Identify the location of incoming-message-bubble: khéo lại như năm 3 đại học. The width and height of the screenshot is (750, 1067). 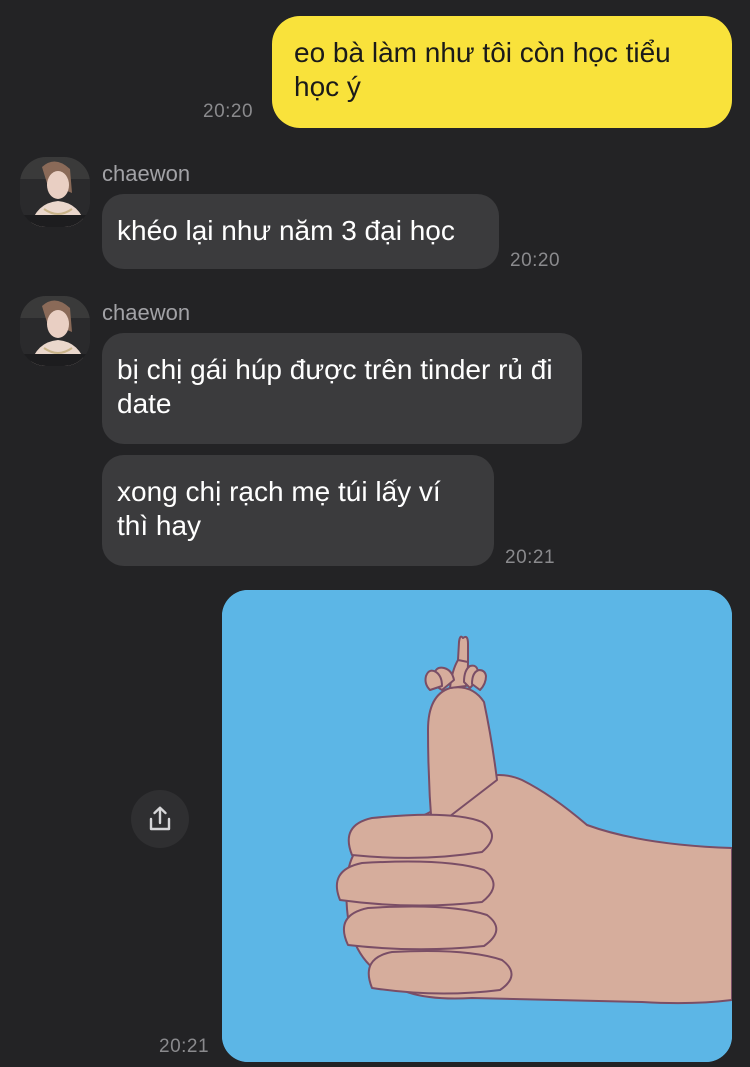
(300, 231).